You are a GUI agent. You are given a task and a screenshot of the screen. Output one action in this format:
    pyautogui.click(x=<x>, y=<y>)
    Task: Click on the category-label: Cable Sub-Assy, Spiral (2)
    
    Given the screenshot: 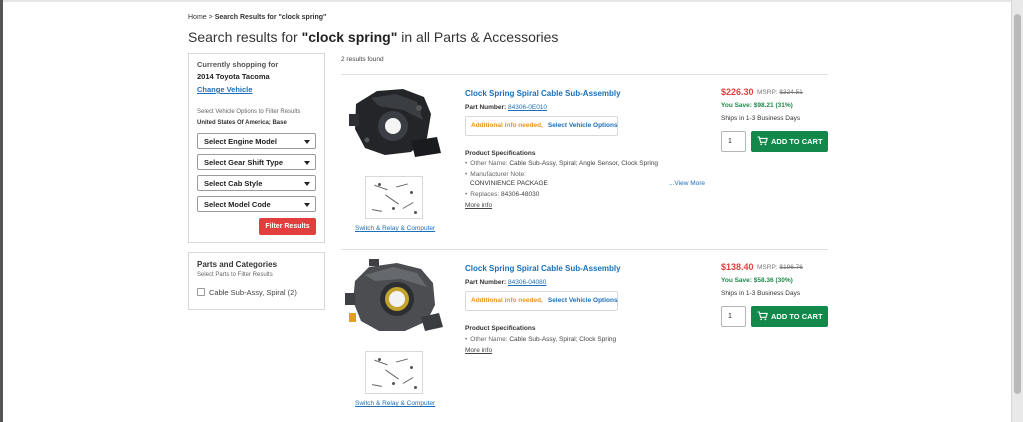 What is the action you would take?
    pyautogui.click(x=253, y=292)
    